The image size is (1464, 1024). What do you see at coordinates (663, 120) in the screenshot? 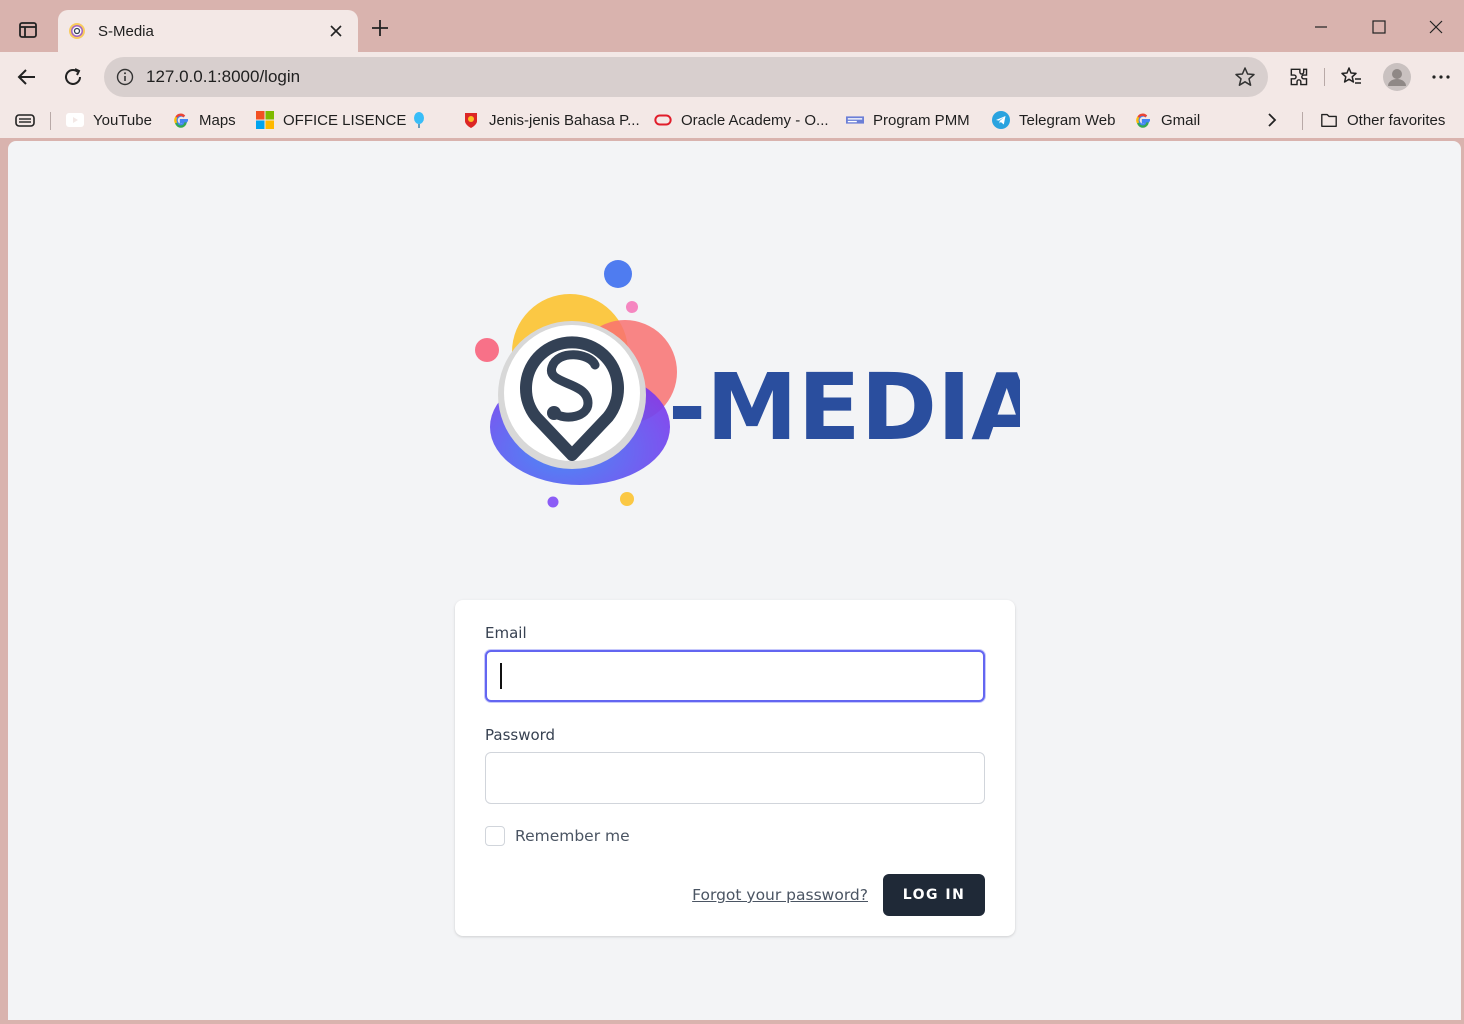
I see `oracle-icon` at bounding box center [663, 120].